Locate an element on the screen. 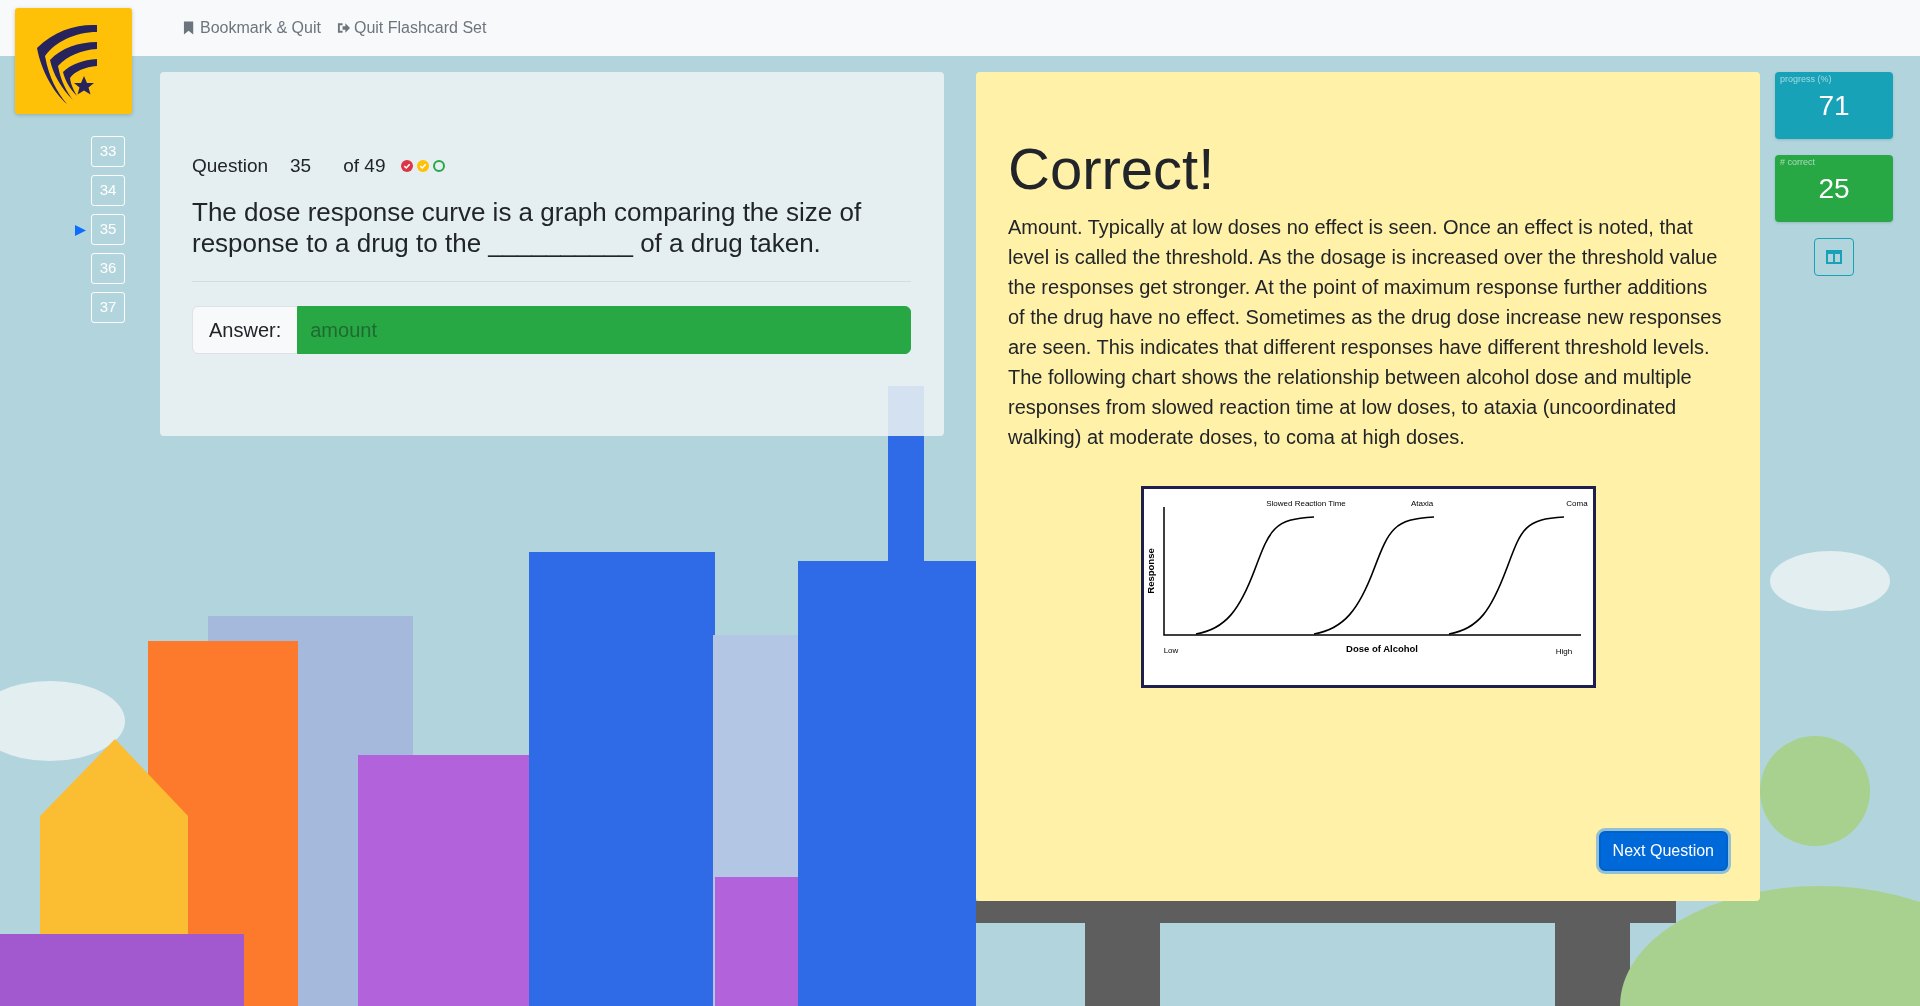  stat-value: 71 is located at coordinates (1834, 105).